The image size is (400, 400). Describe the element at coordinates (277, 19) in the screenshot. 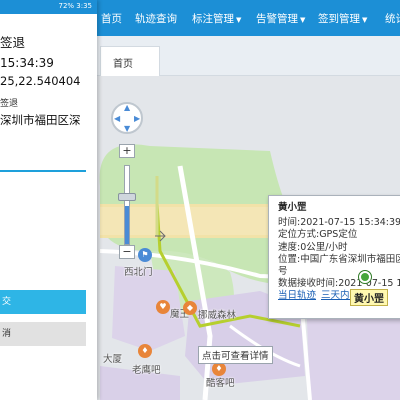

I see `nav-label: 告警管理` at that location.